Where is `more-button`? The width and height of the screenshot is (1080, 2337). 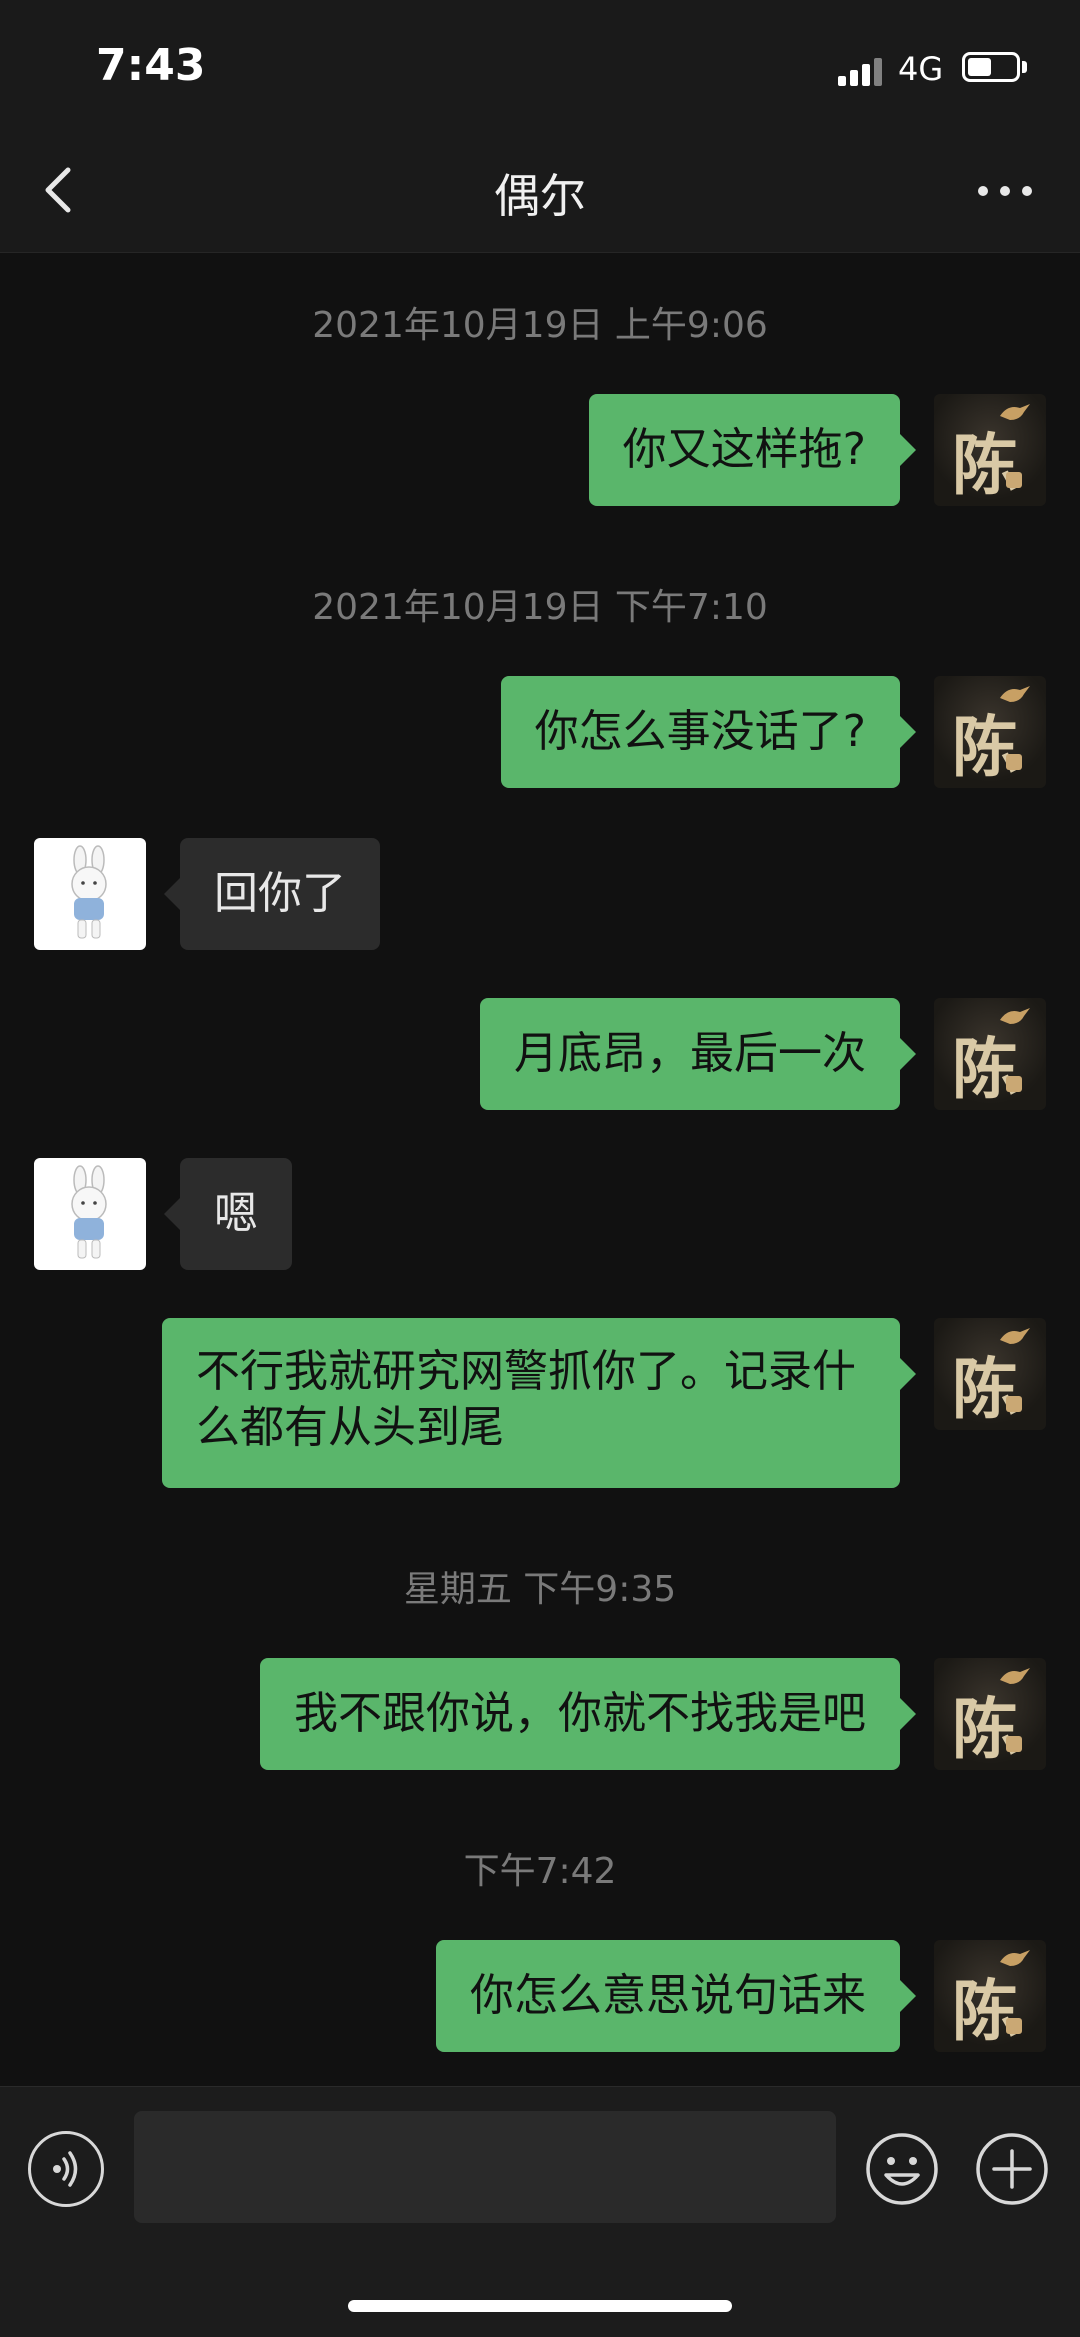 more-button is located at coordinates (1005, 190).